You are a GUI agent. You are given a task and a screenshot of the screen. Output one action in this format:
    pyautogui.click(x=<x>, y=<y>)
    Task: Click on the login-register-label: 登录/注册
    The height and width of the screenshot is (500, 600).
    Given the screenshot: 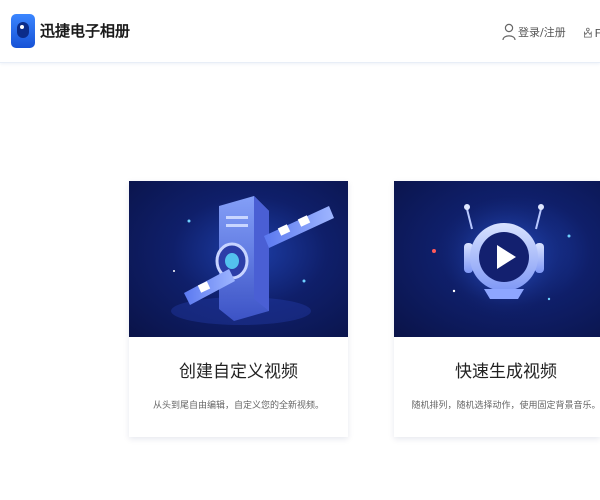 What is the action you would take?
    pyautogui.click(x=542, y=32)
    